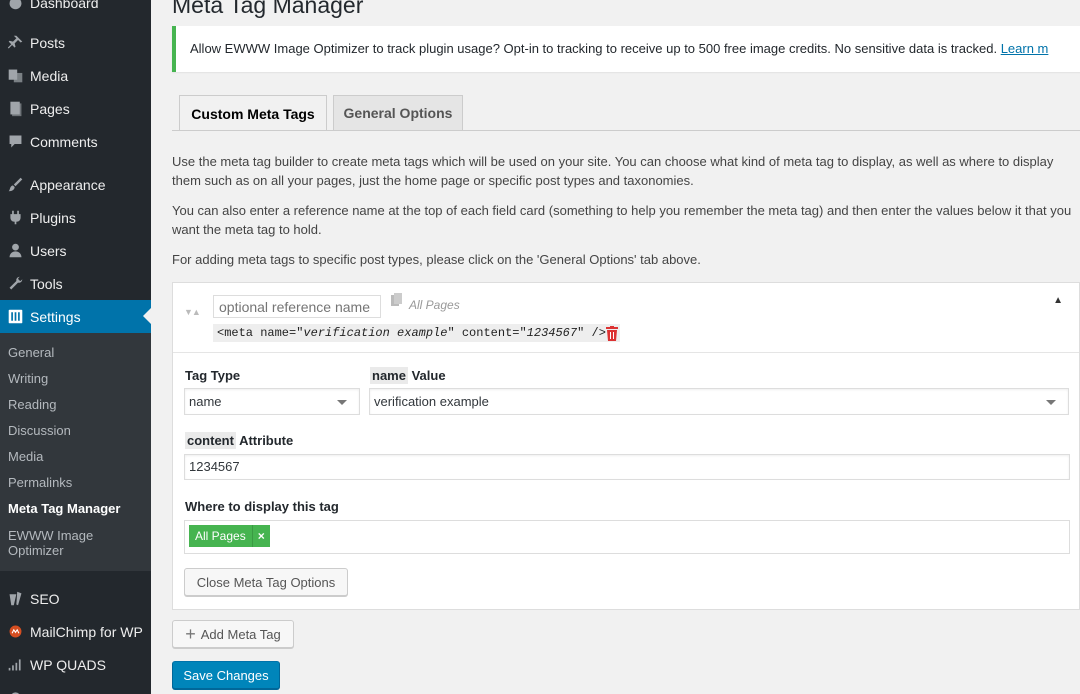  Describe the element at coordinates (431, 401) in the screenshot. I see `value-select-value: verification example` at that location.